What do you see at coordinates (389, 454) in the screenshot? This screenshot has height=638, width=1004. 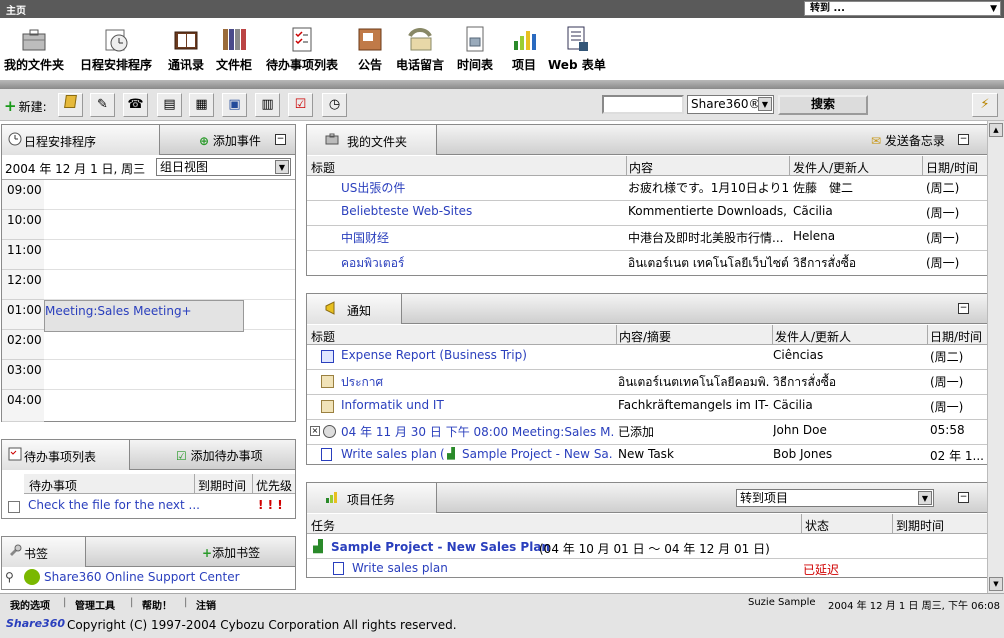 I see `row-title-link: Write sales plan` at bounding box center [389, 454].